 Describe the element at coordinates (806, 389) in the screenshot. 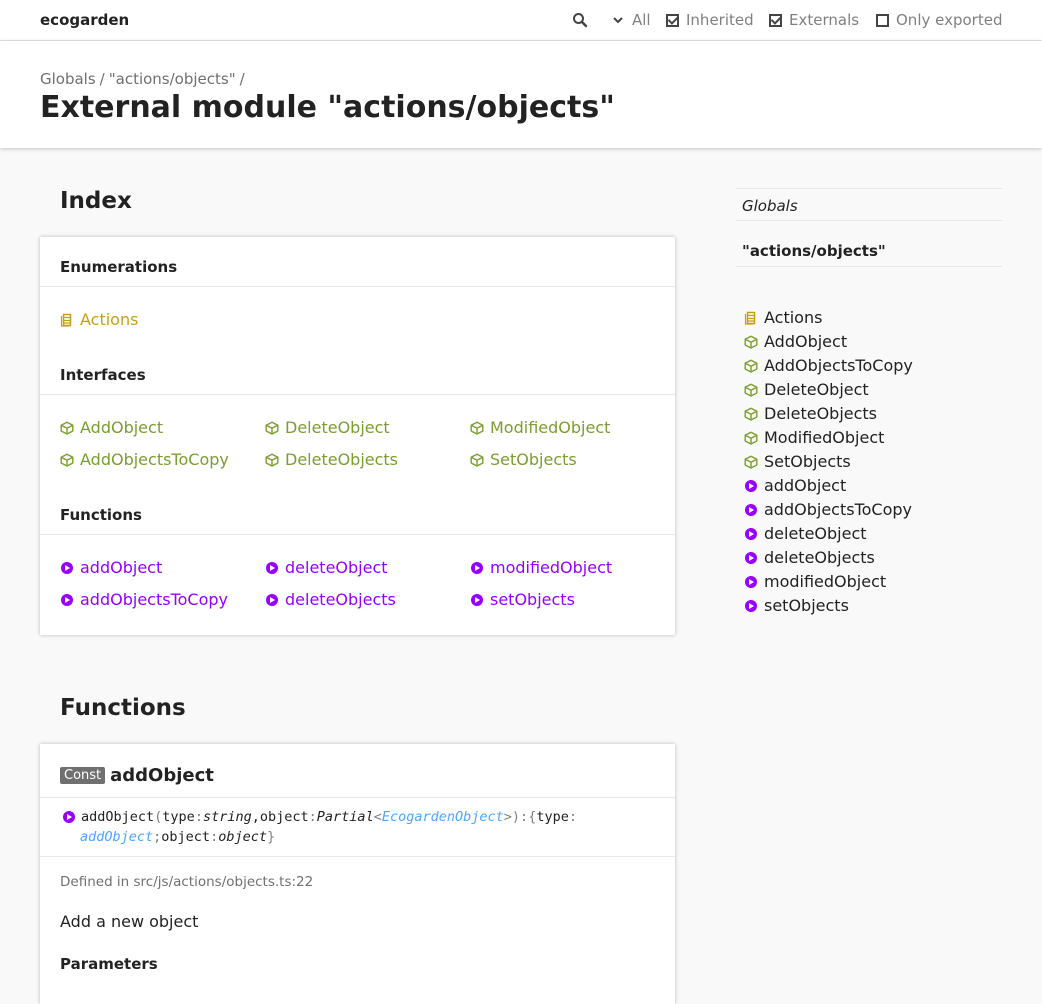

I see `sidebar-item-deleteobject: DeleteObject` at that location.